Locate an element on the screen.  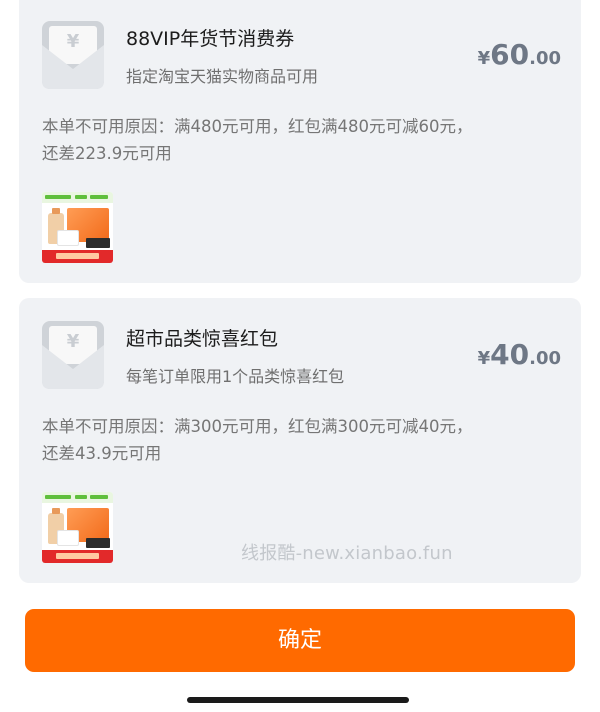
amount-integer: 40 is located at coordinates (510, 354).